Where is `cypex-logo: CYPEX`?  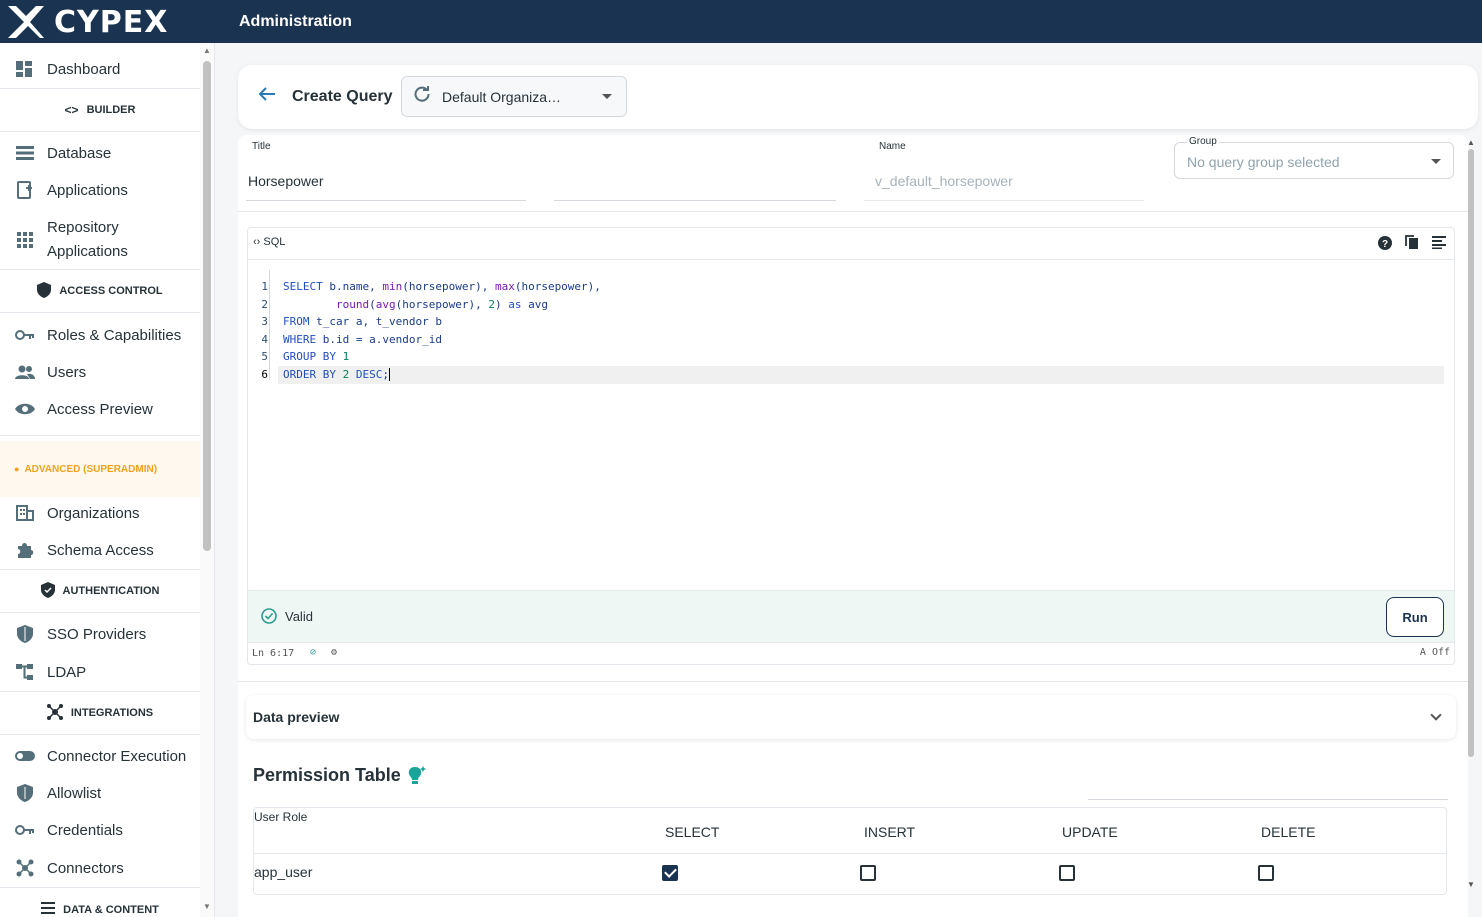 cypex-logo: CYPEX is located at coordinates (116, 22).